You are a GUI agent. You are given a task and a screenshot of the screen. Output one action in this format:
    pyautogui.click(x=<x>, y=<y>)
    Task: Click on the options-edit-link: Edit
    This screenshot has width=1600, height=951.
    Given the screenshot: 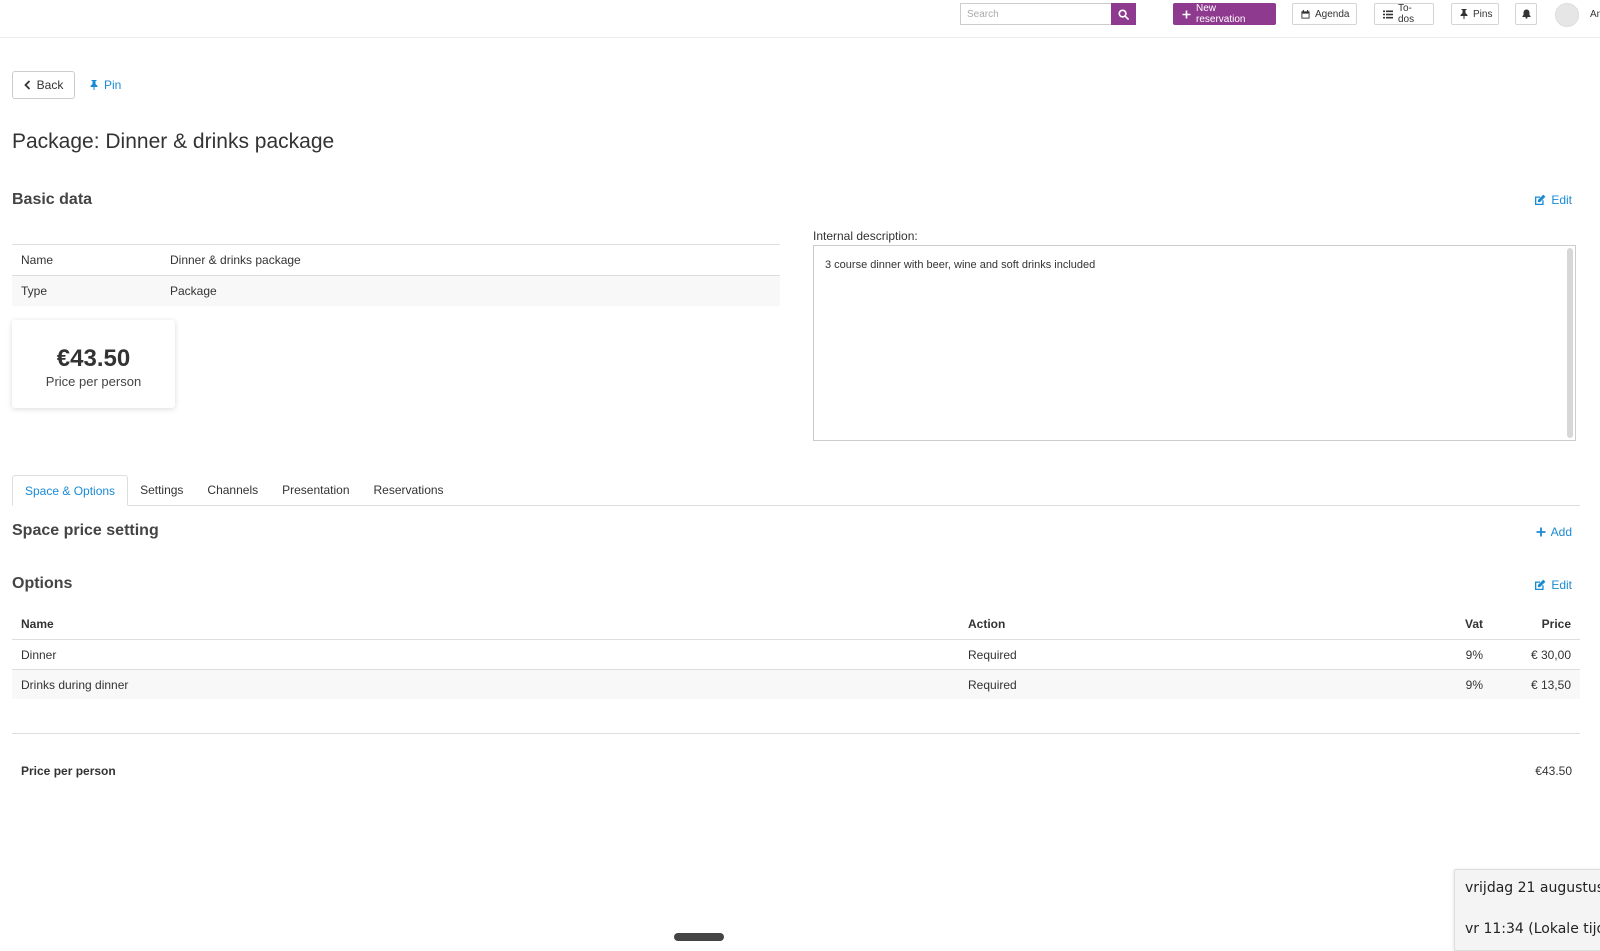 What is the action you would take?
    pyautogui.click(x=1553, y=585)
    